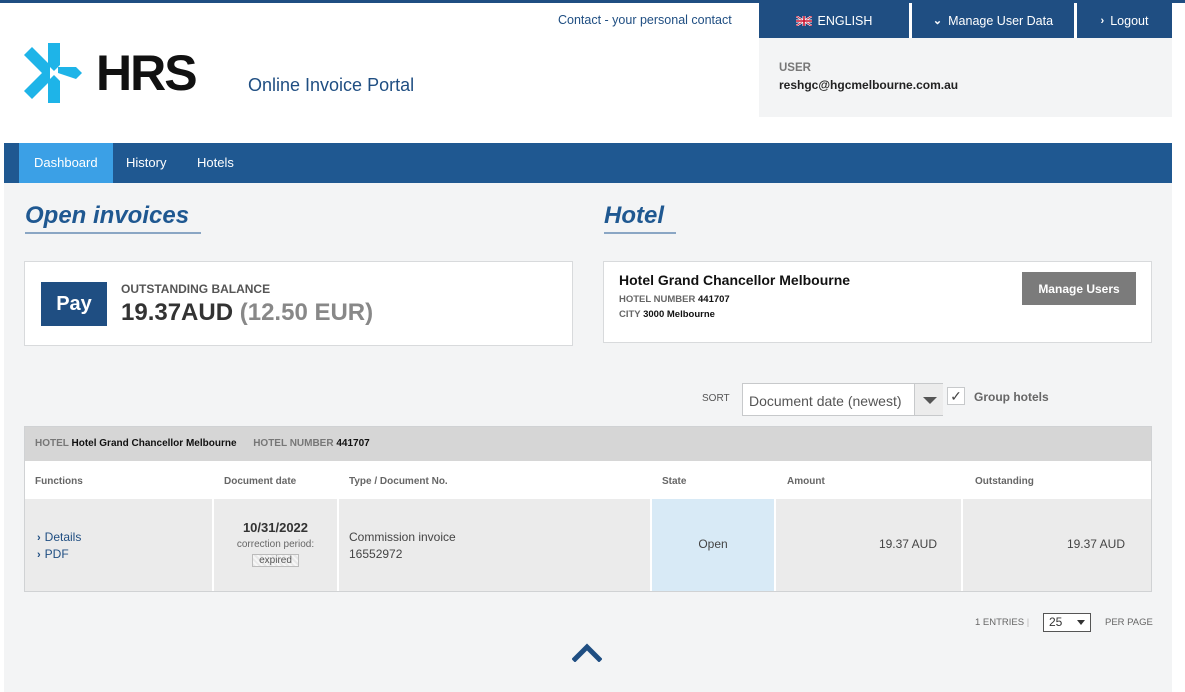  What do you see at coordinates (74, 304) in the screenshot?
I see `pay-button: Pay` at bounding box center [74, 304].